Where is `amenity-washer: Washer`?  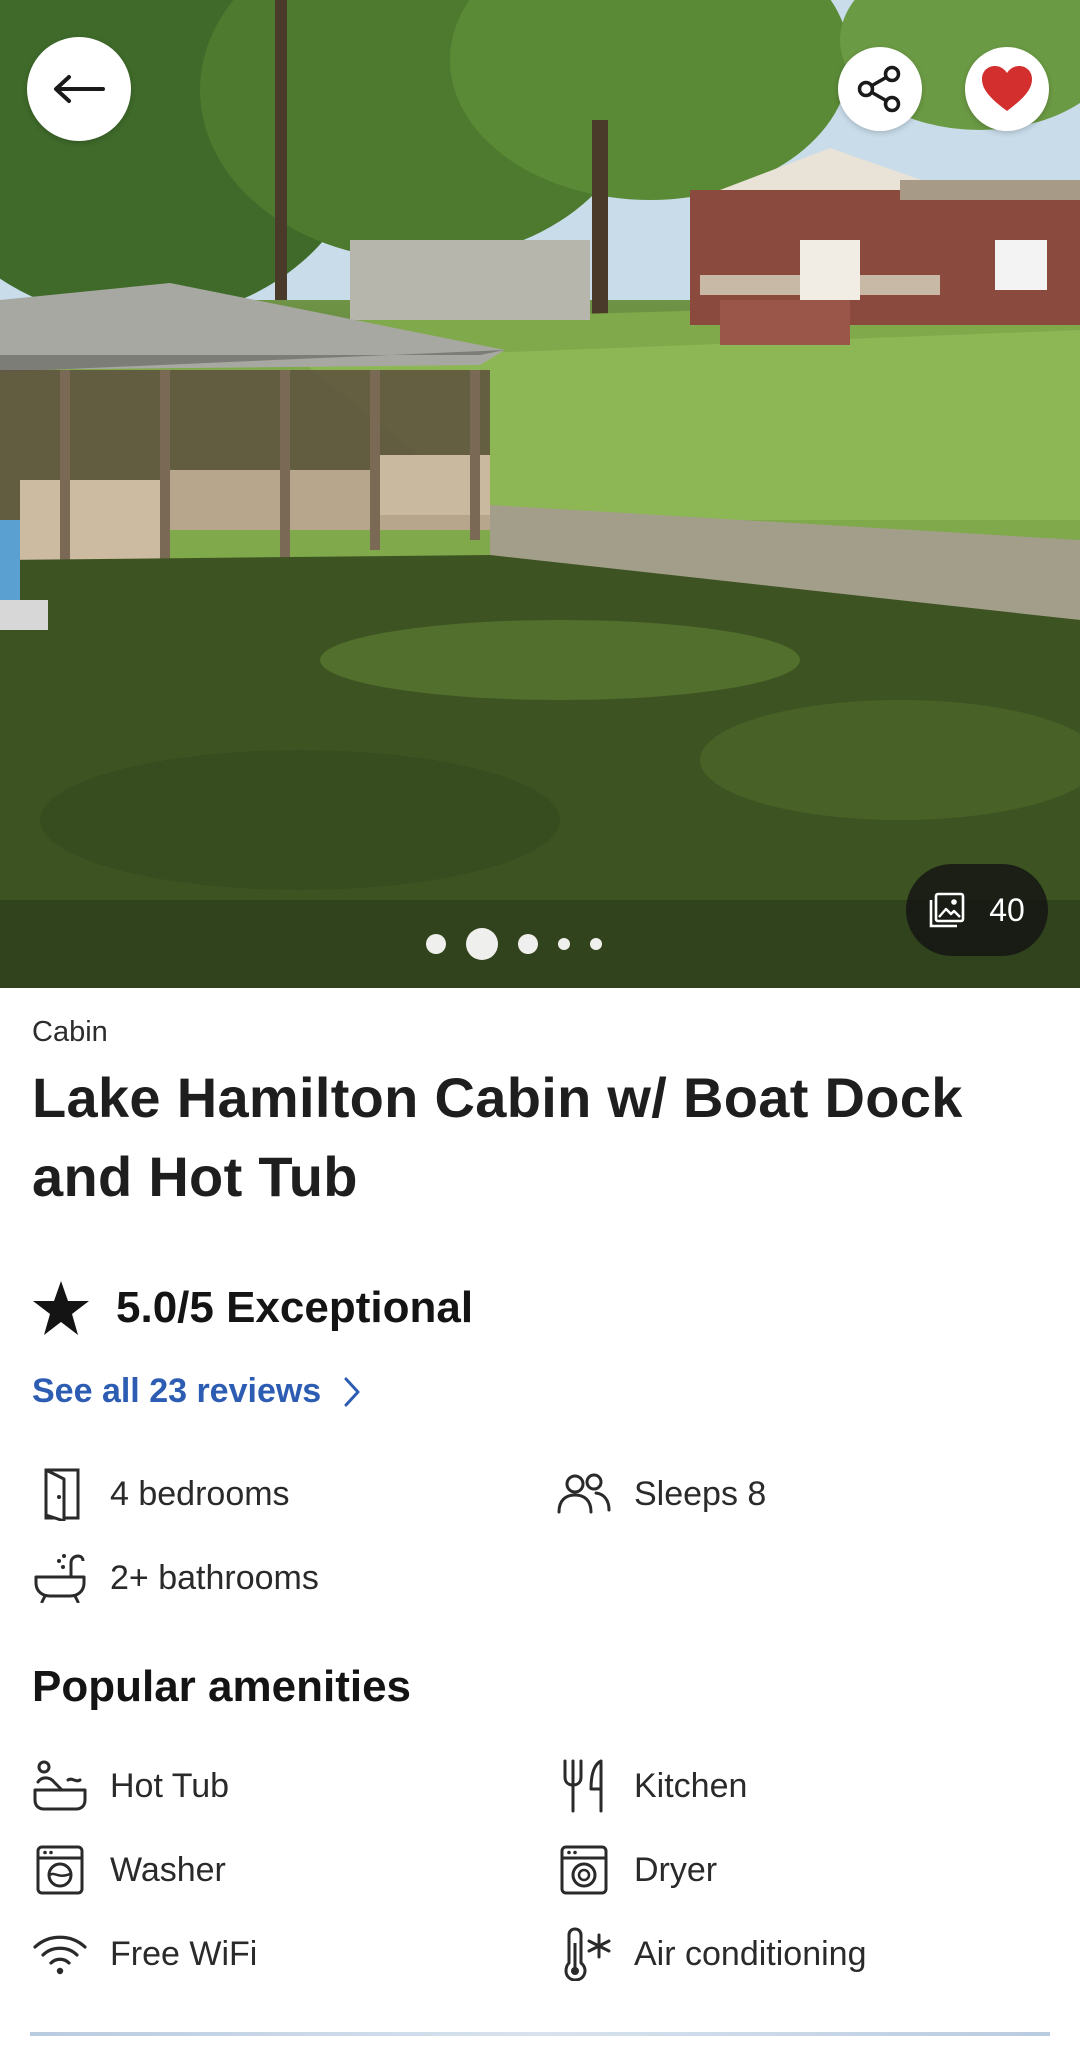
amenity-washer: Washer is located at coordinates (129, 1870).